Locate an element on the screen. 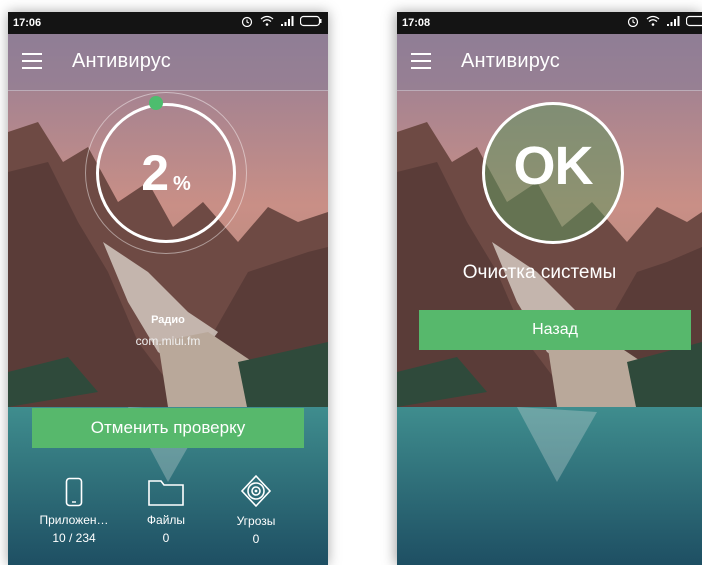  stat-threats-value: 0 is located at coordinates (256, 539).